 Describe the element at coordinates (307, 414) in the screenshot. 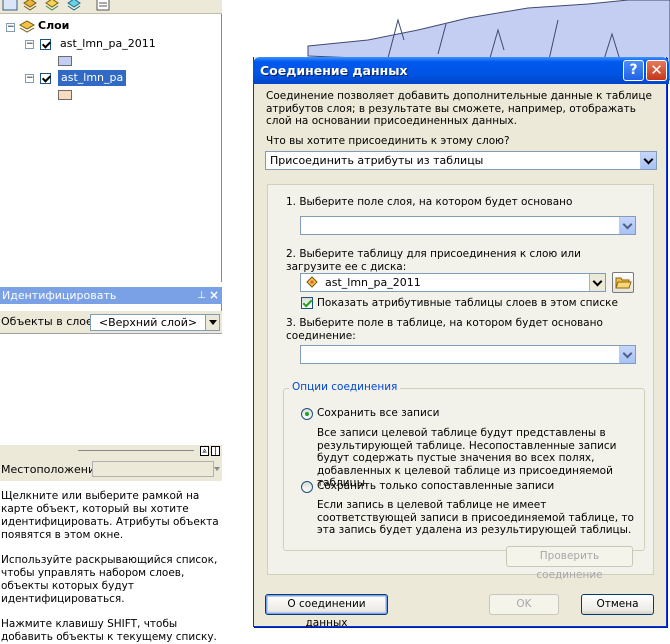

I see `keep-all-records-radio` at that location.